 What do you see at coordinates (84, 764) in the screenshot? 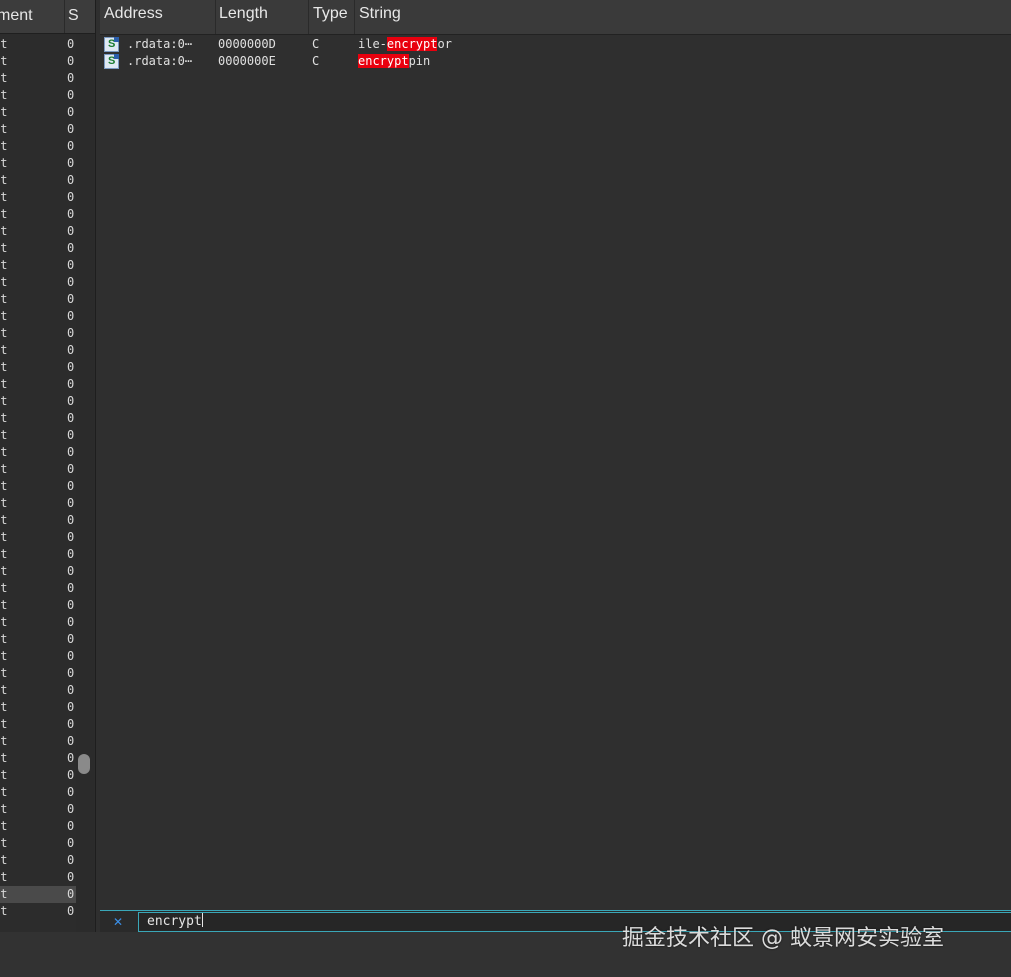
I see `scrollbar-thumb` at bounding box center [84, 764].